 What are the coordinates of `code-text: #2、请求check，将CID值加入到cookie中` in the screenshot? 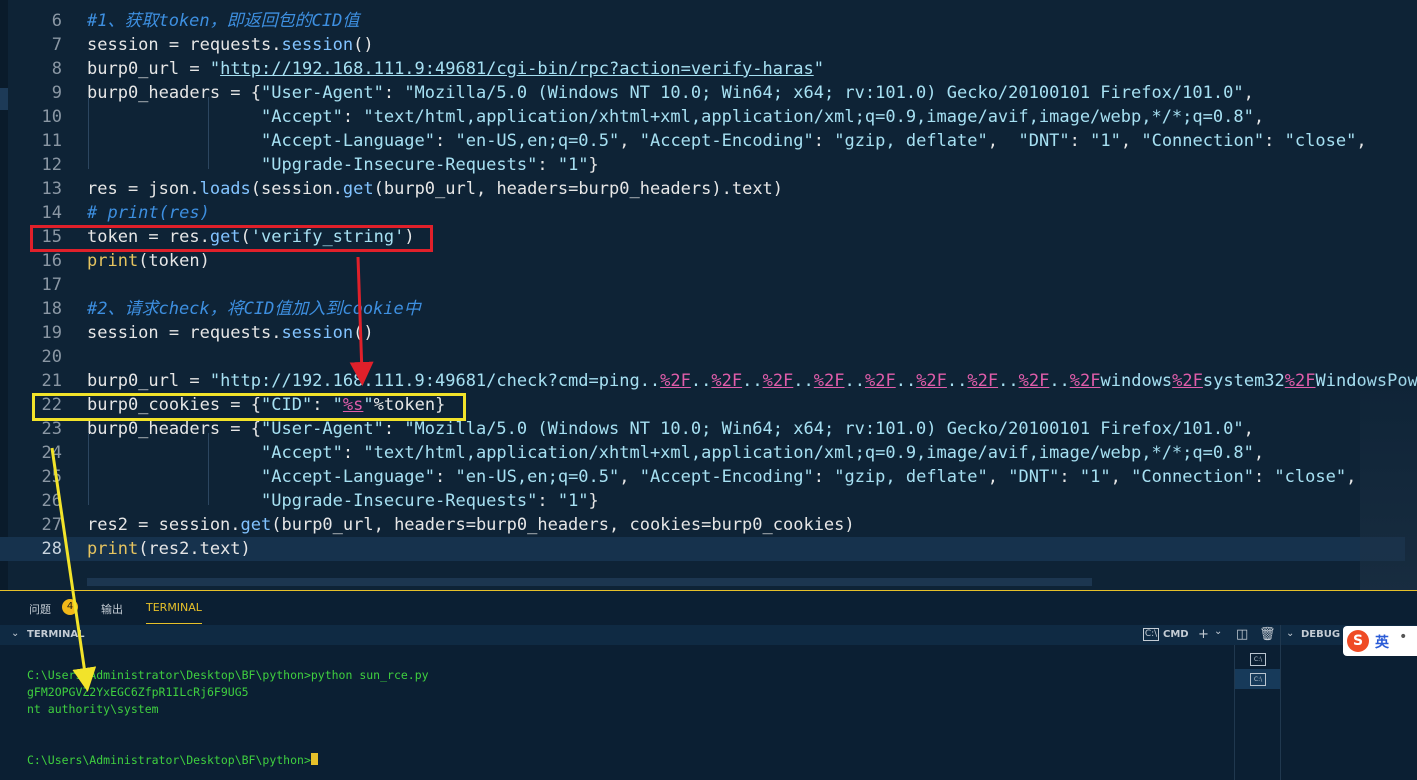 It's located at (254, 309).